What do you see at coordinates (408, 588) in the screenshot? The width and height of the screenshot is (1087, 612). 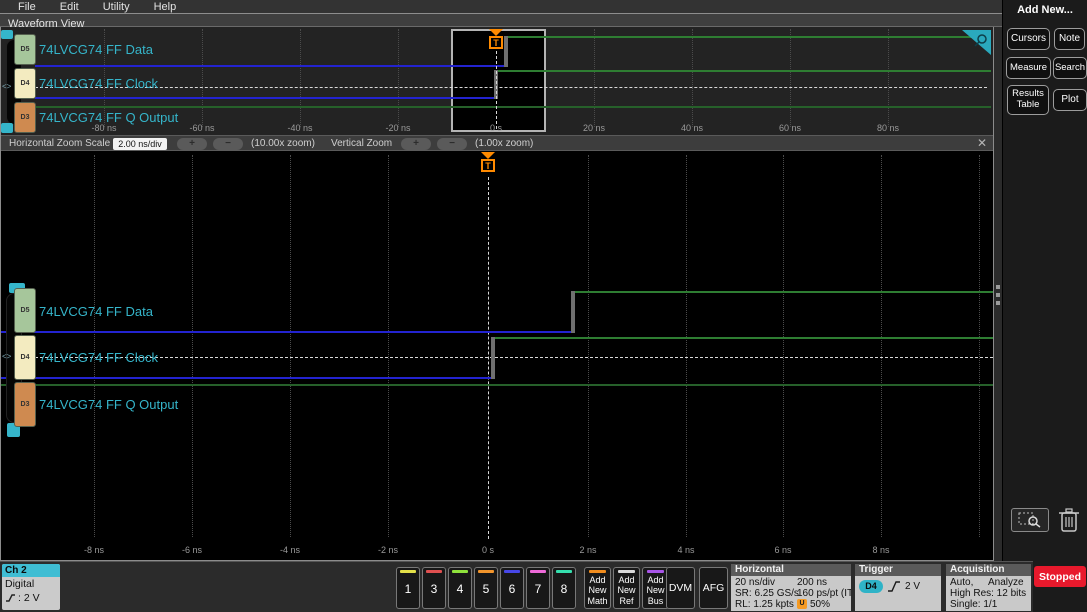 I see `channel-button-1: 1` at bounding box center [408, 588].